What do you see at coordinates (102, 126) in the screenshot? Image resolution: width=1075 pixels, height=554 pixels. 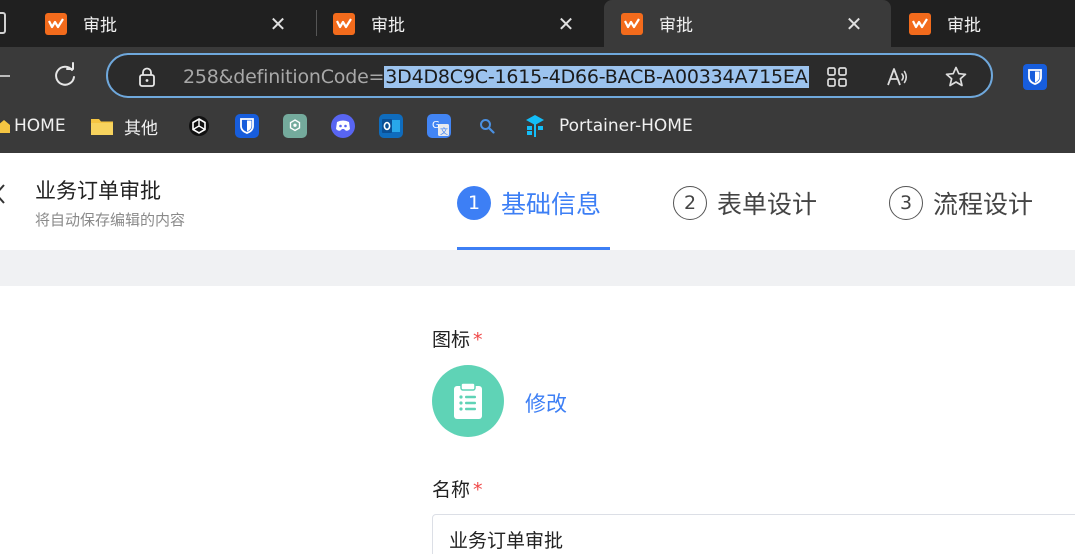 I see `folder-icon` at bounding box center [102, 126].